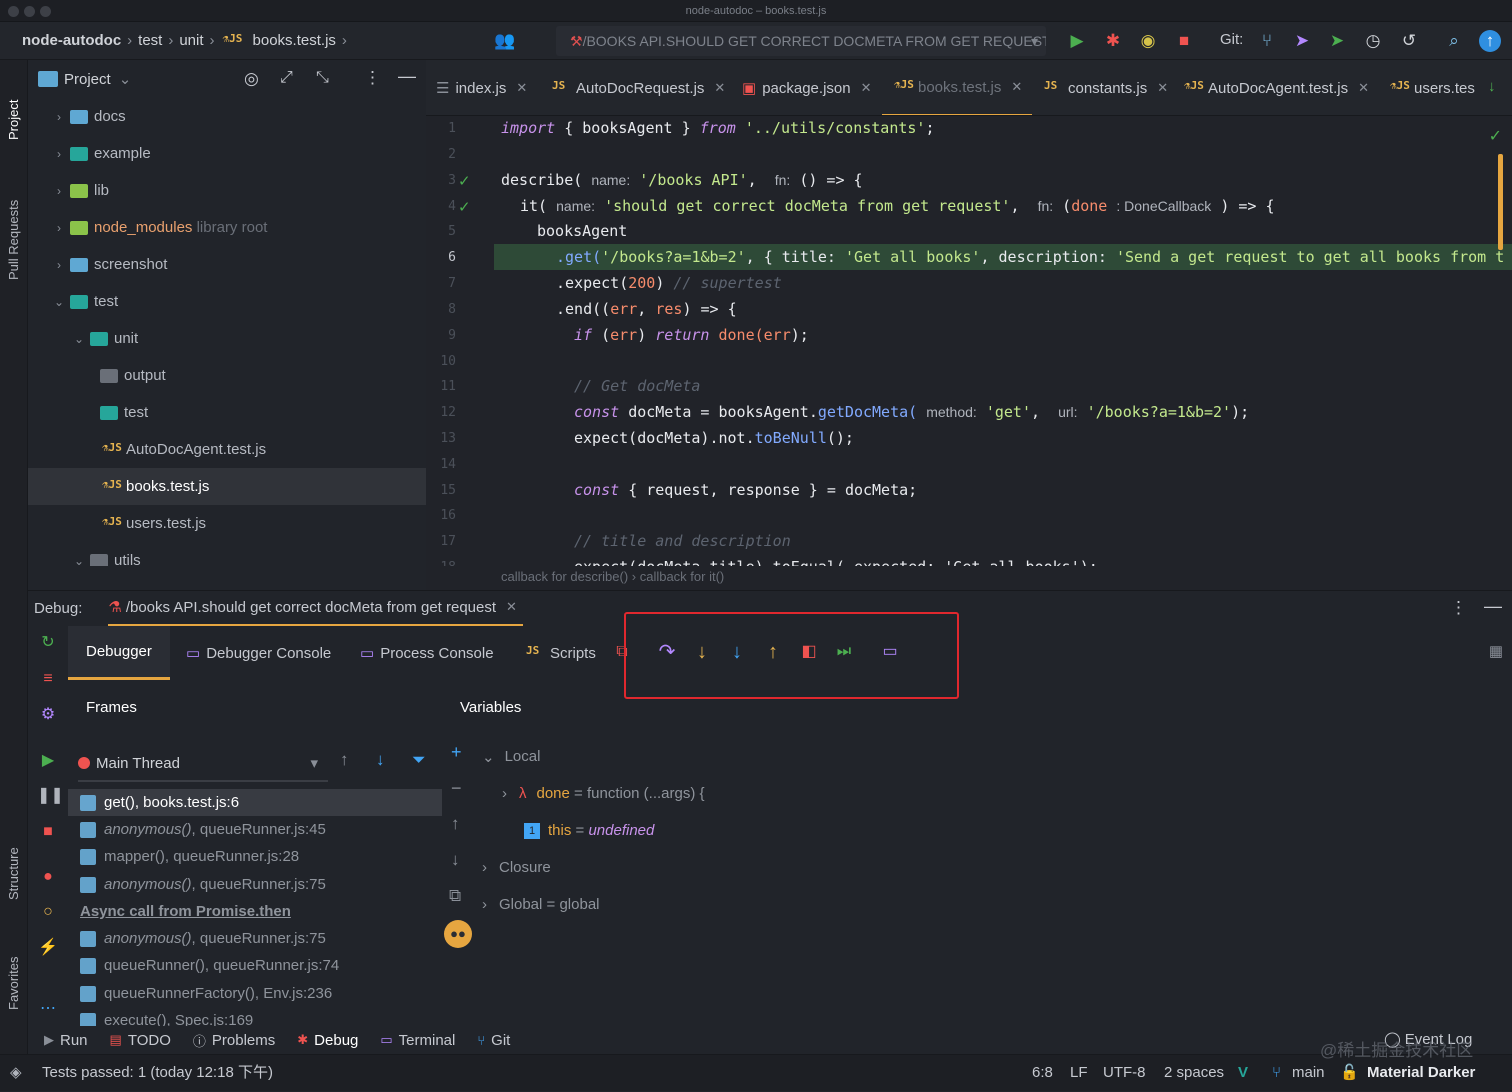 This screenshot has height=1092, width=1512. I want to click on breadcrumb-unit: unit, so click(191, 40).